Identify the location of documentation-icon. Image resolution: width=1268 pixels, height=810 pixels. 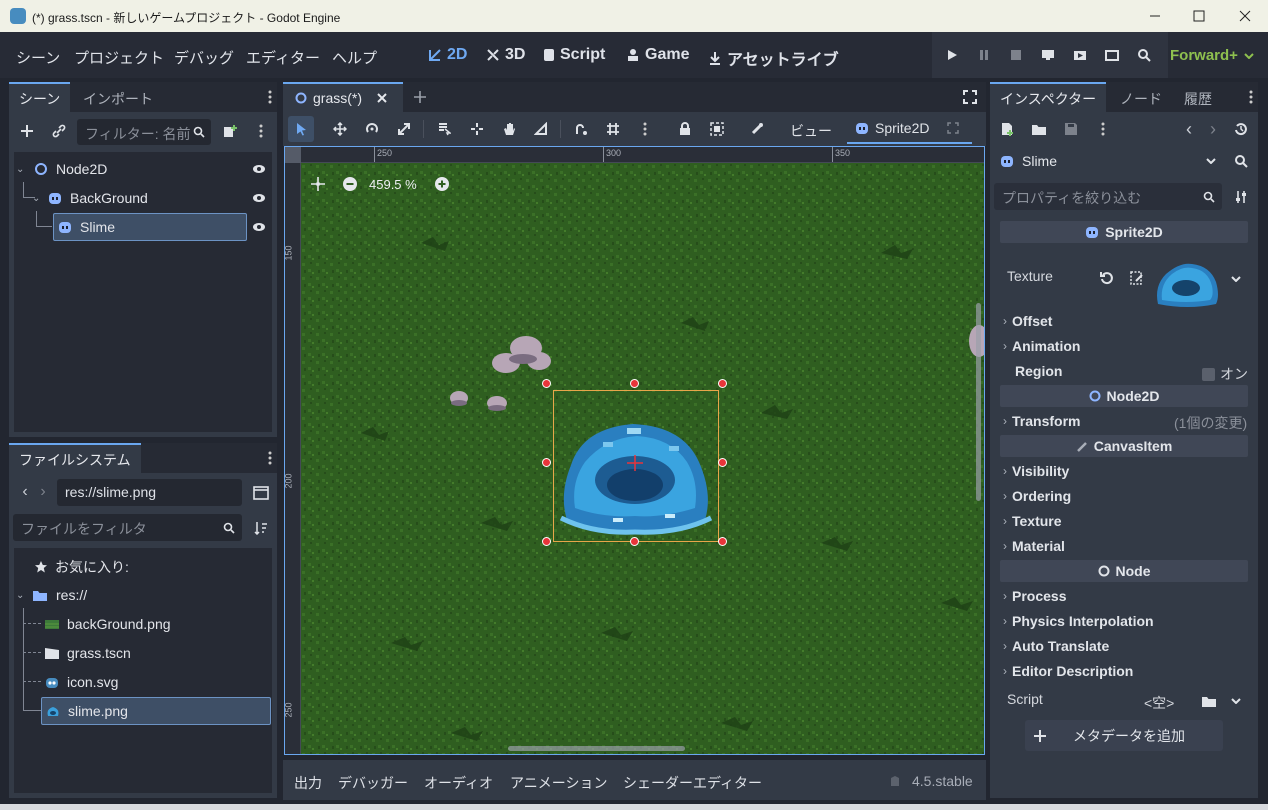
(1241, 161).